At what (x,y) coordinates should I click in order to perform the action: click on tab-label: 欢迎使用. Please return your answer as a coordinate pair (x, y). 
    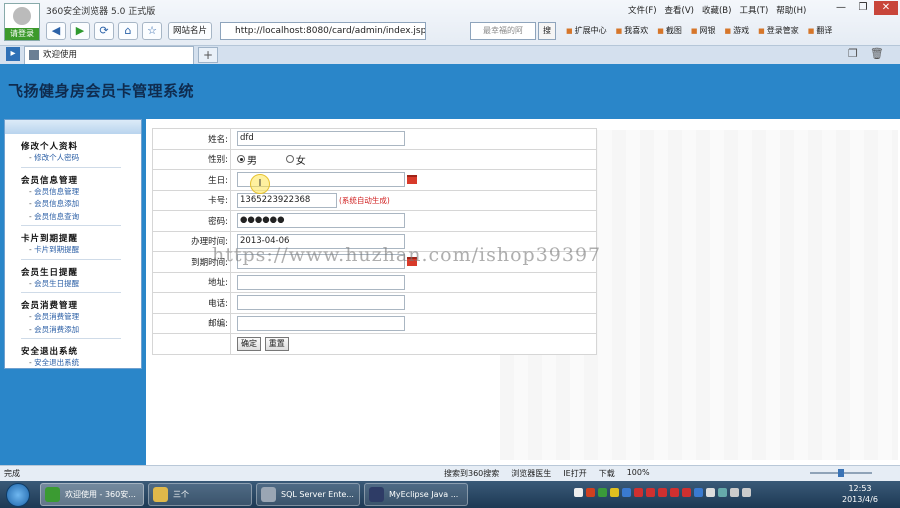
    Looking at the image, I should click on (60, 55).